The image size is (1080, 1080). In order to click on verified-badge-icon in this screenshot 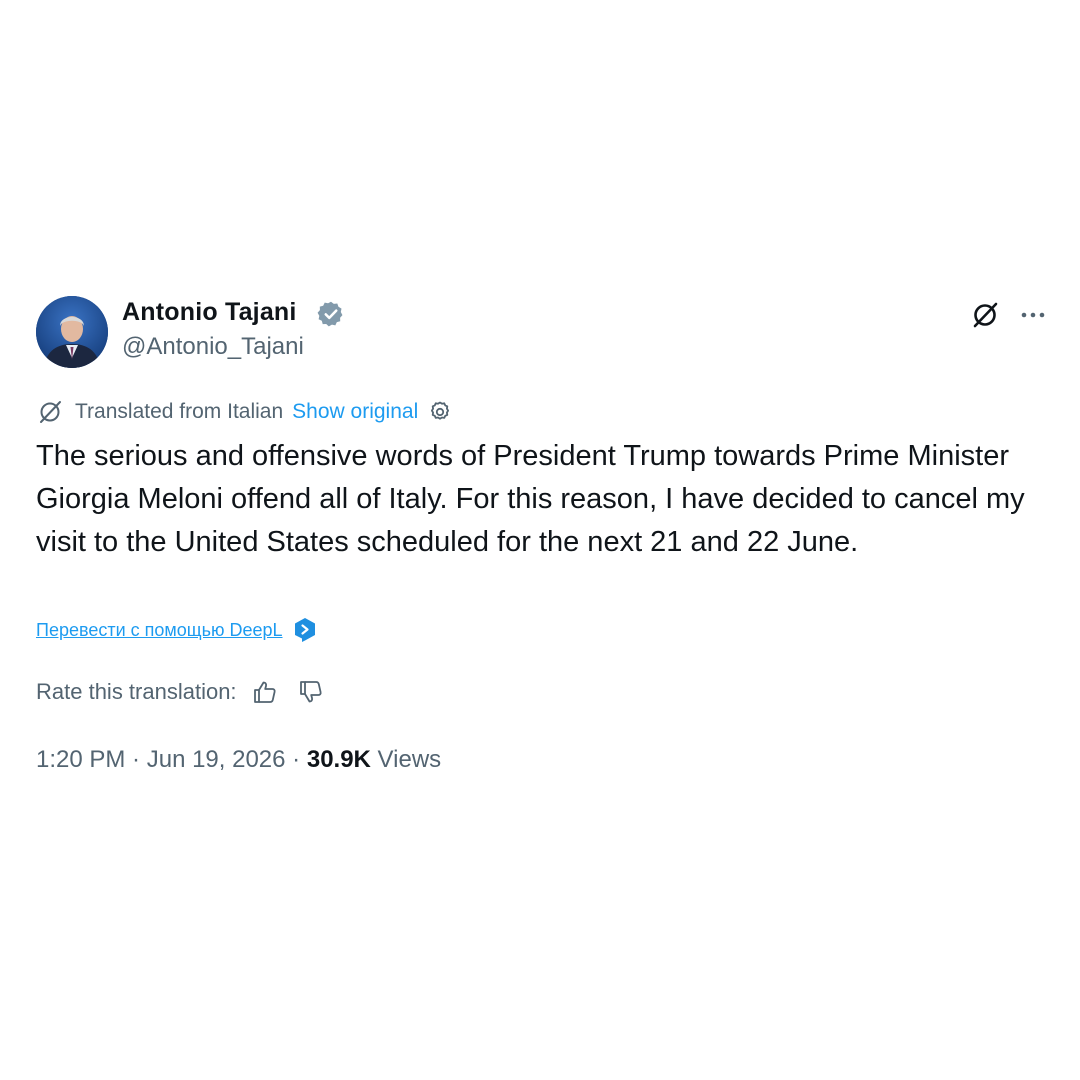, I will do `click(331, 314)`.